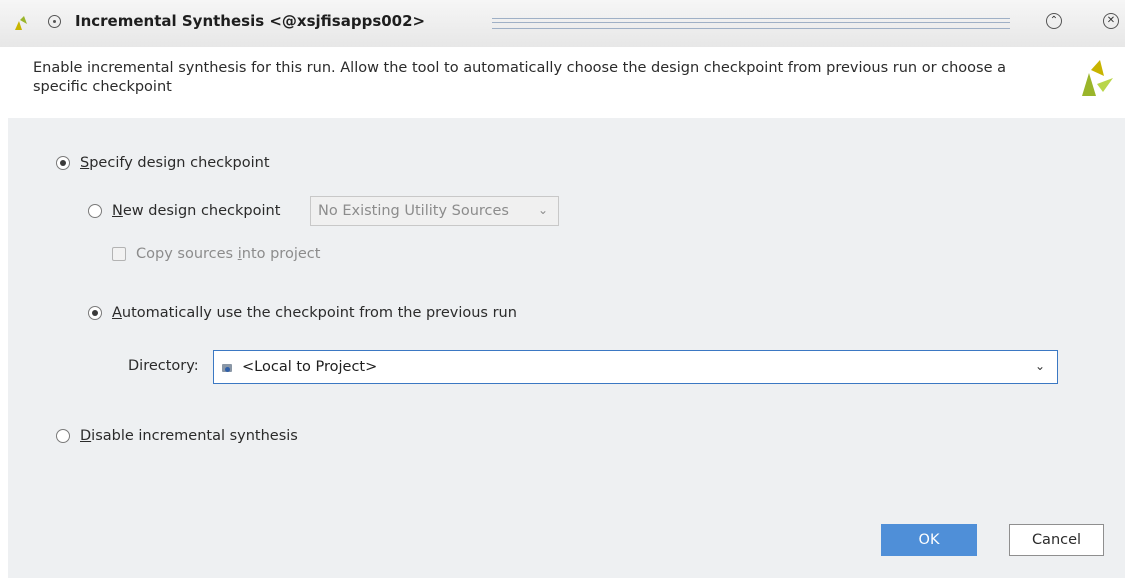 This screenshot has width=1125, height=578. I want to click on title-bar-grip, so click(751, 23).